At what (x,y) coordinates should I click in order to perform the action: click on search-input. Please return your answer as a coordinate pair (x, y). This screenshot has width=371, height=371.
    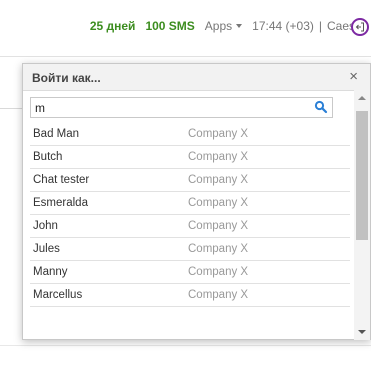
    Looking at the image, I should click on (181, 107).